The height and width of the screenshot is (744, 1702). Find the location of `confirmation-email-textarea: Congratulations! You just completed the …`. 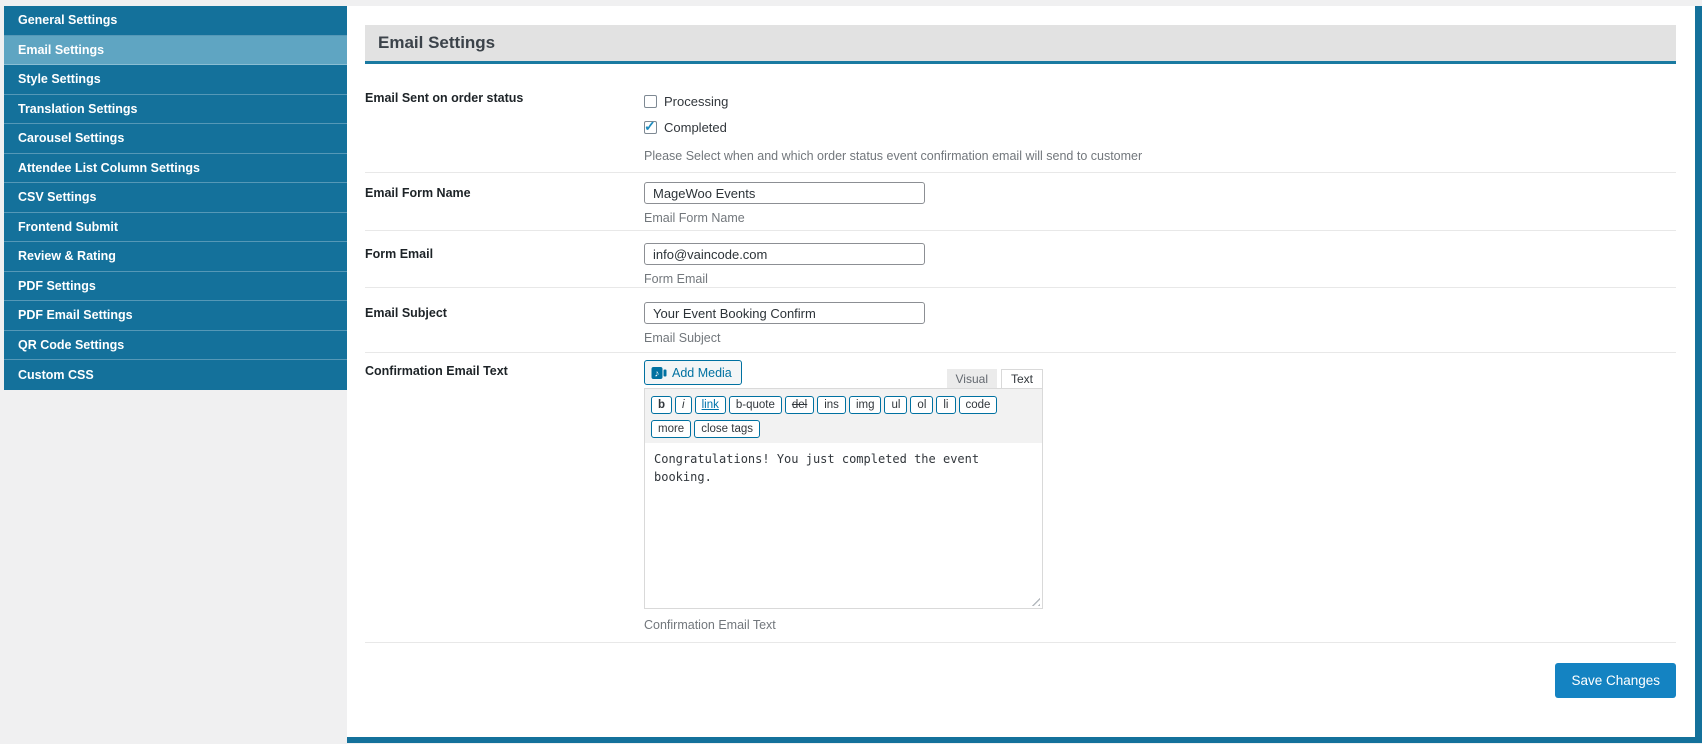

confirmation-email-textarea: Congratulations! You just completed the … is located at coordinates (843, 525).